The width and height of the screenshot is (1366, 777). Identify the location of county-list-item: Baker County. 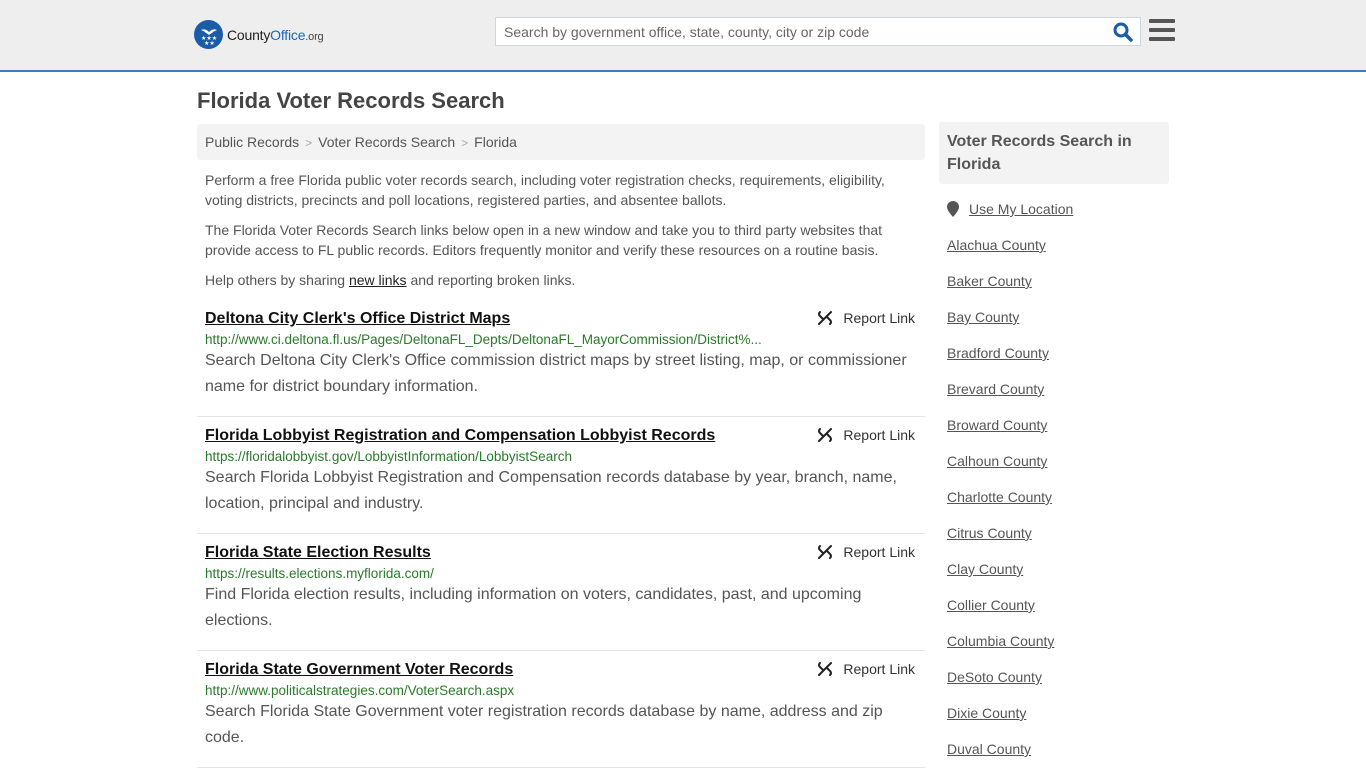
(1000, 291).